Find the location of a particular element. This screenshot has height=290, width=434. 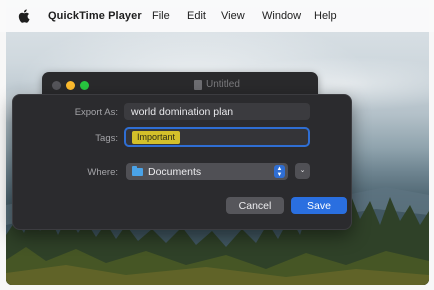

select-stepper-icon: ▲ ▼ is located at coordinates (279, 171).